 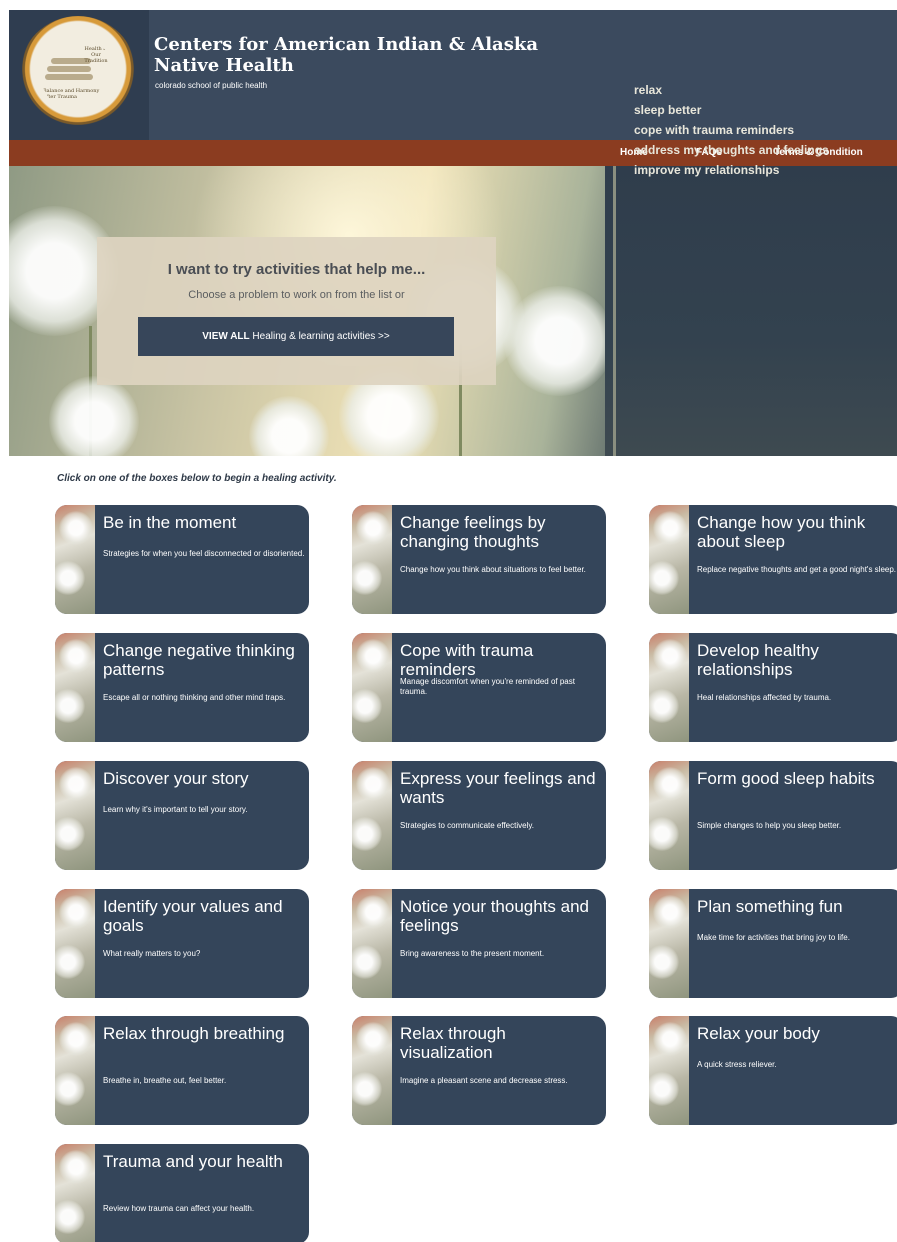 What do you see at coordinates (71, 94) in the screenshot?
I see `logo-text-bottom: Balance and Harmony After Trauma` at bounding box center [71, 94].